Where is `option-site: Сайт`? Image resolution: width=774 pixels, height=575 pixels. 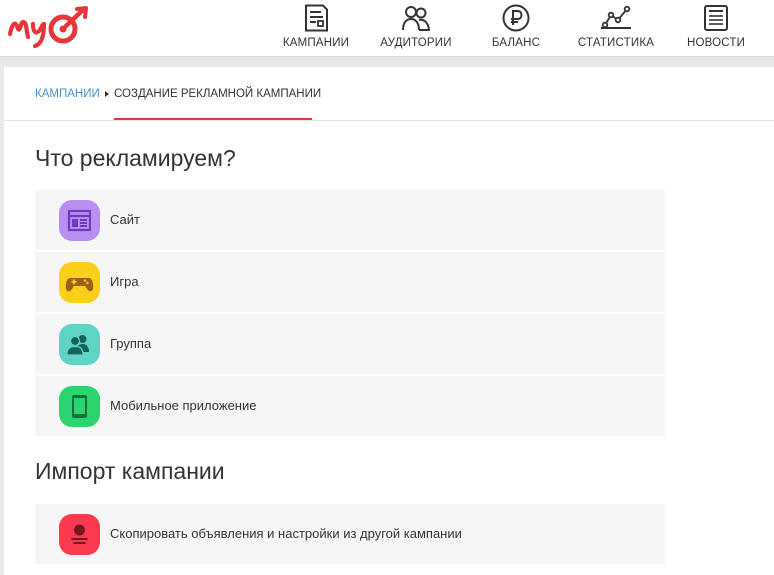
option-site: Сайт is located at coordinates (350, 220).